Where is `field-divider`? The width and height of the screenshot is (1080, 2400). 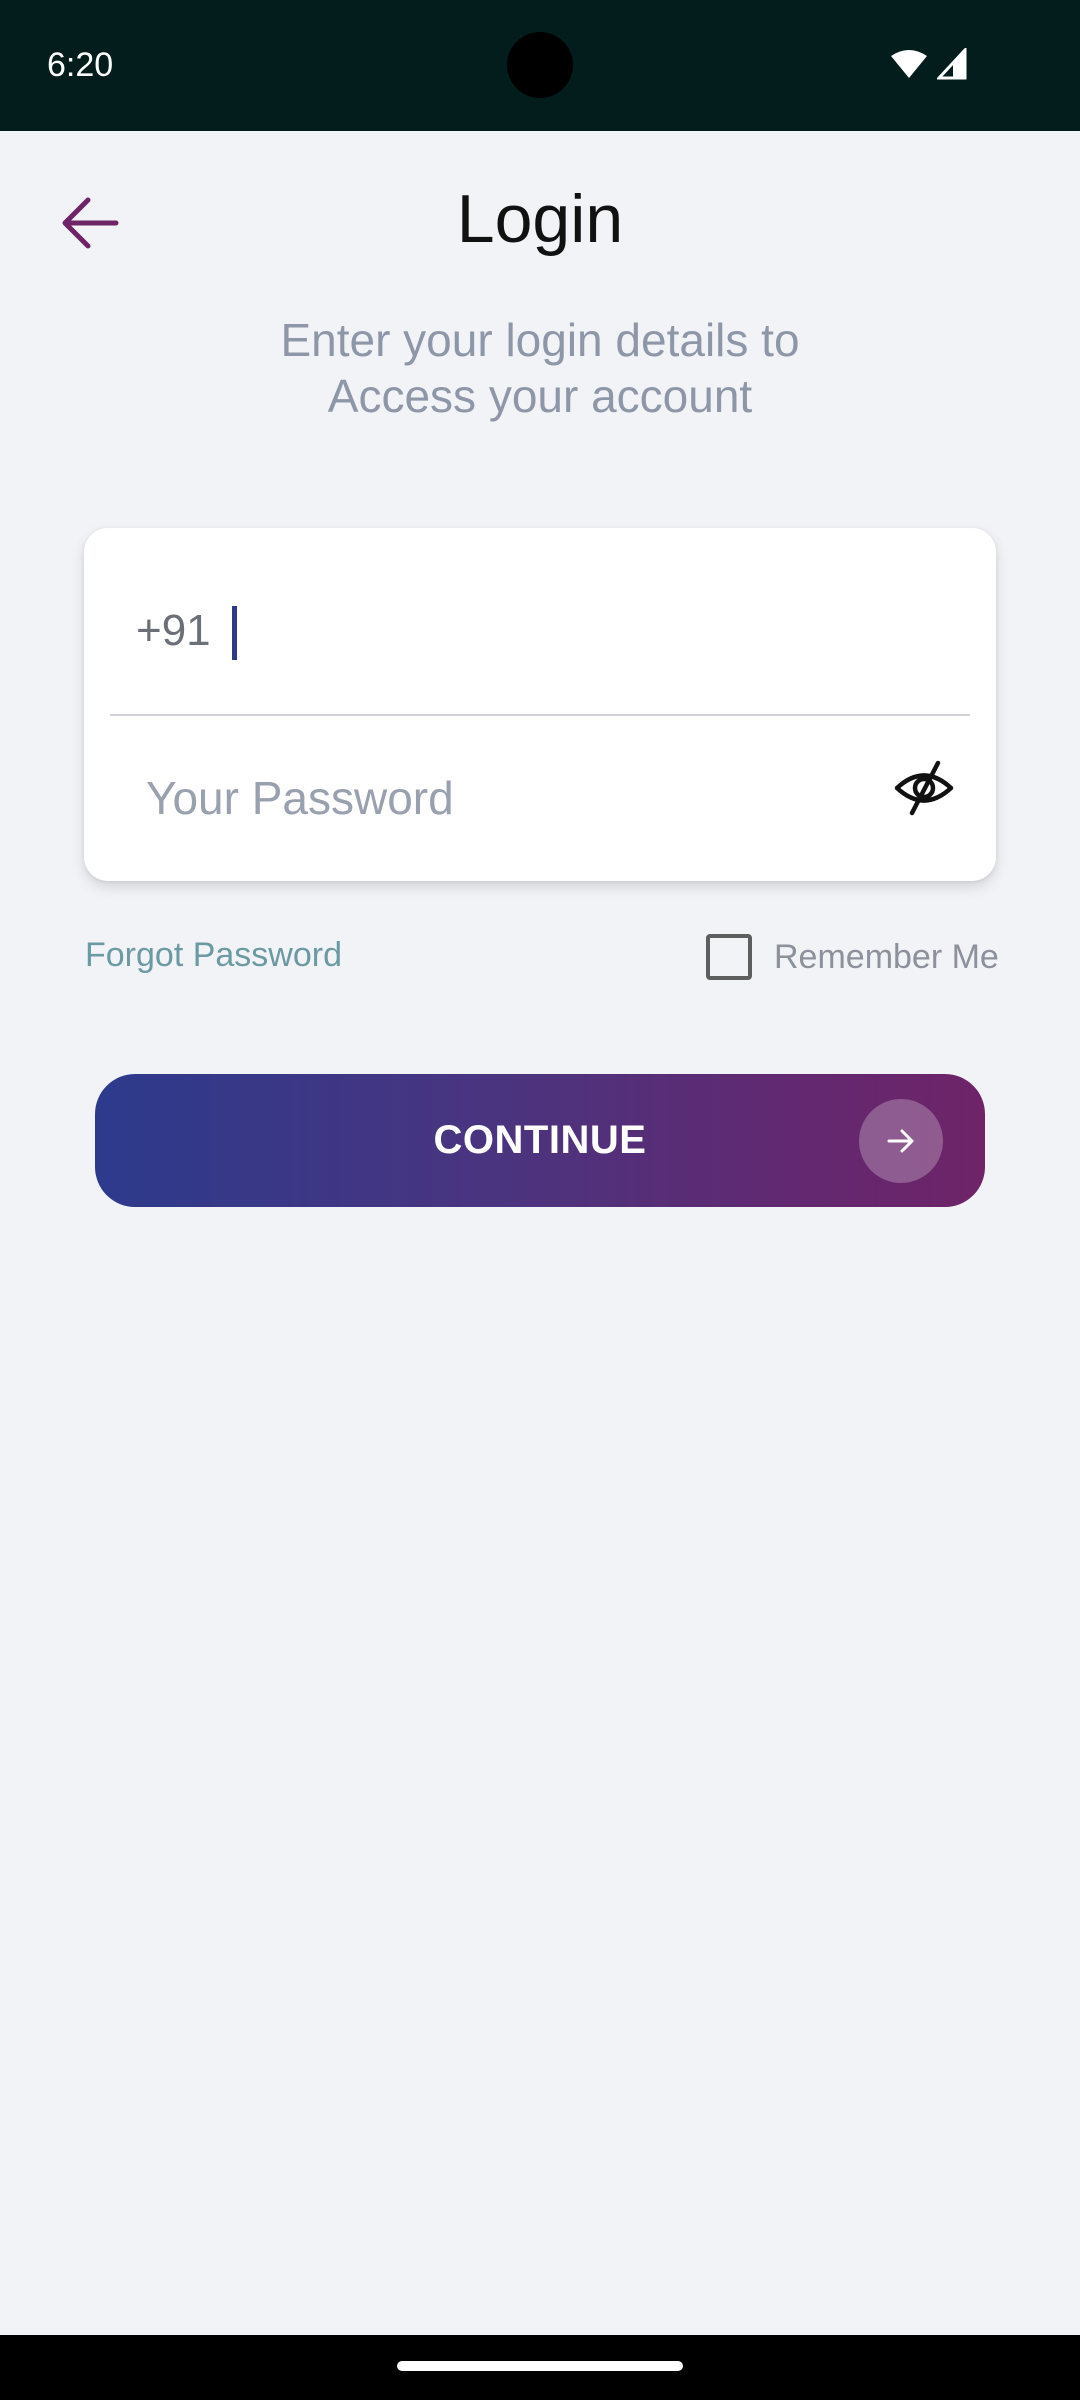
field-divider is located at coordinates (540, 715).